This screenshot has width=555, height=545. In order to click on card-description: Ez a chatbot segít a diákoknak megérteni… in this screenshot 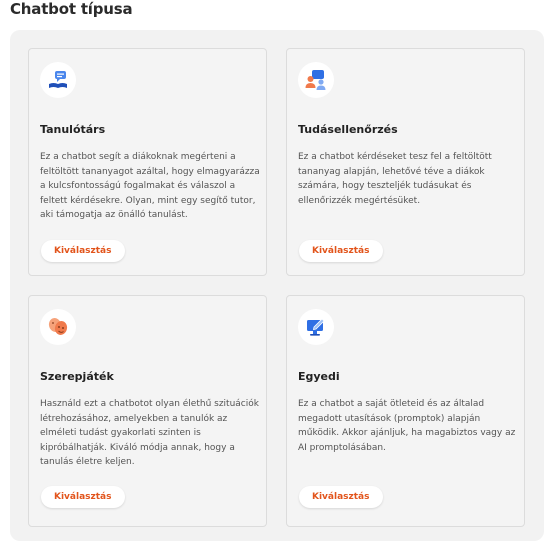, I will do `click(150, 186)`.